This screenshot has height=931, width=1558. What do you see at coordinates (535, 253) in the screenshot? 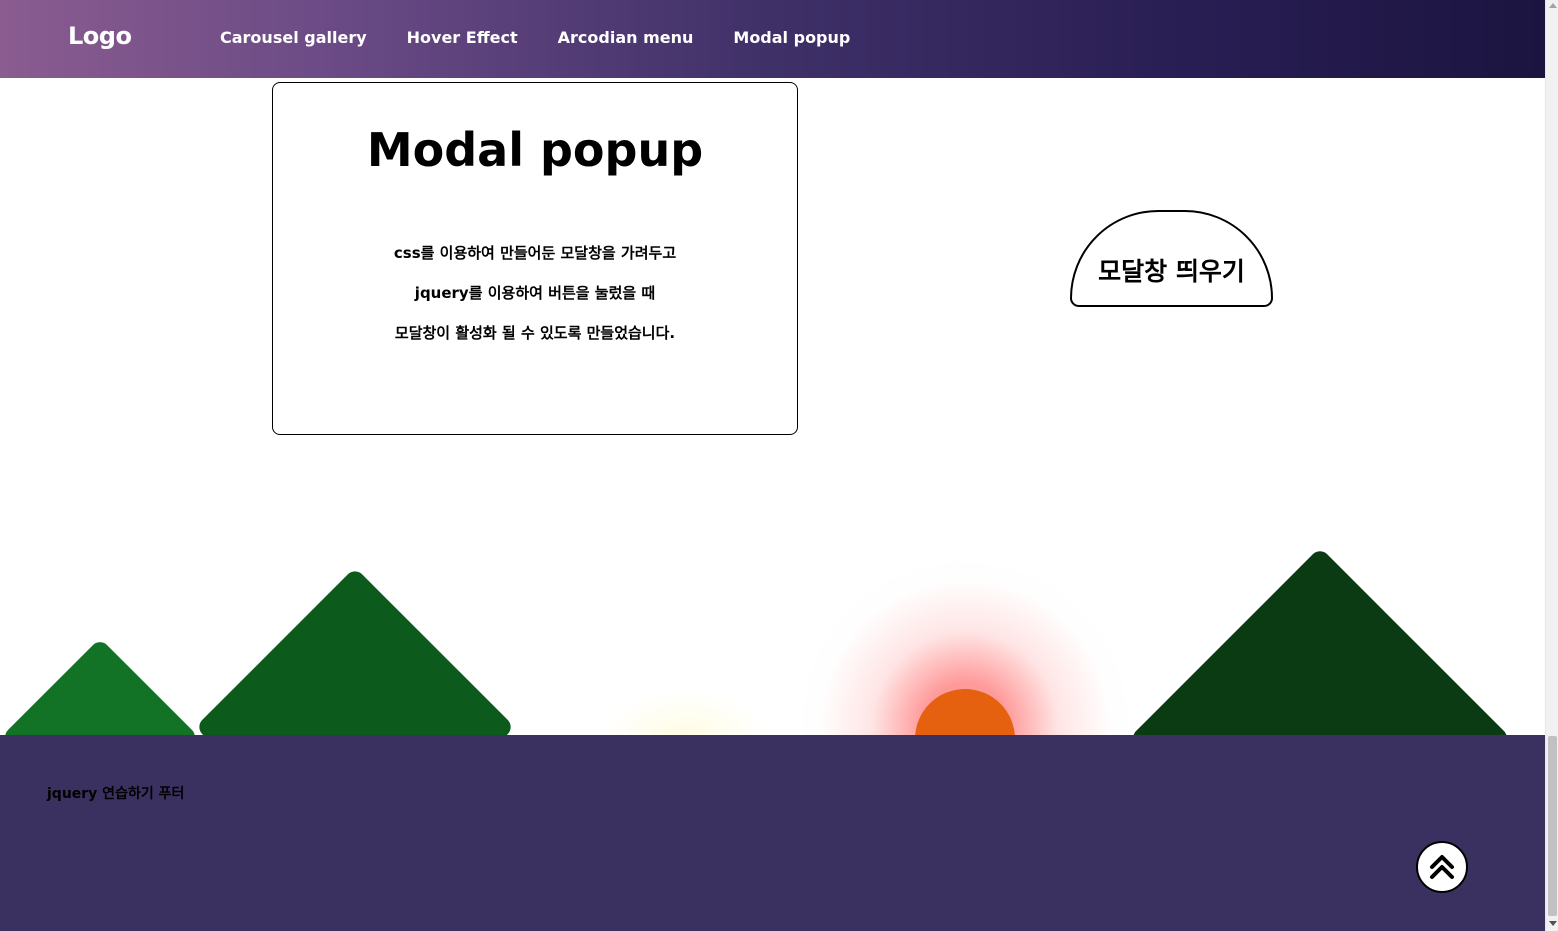
I see `card-description-line: css를 이용하여 만들어둔 모달창을 가려두고` at bounding box center [535, 253].